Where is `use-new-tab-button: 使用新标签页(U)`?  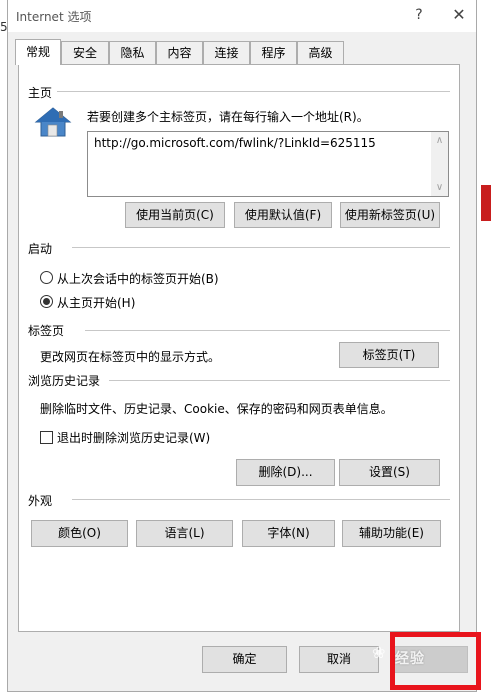
use-new-tab-button: 使用新标签页(U) is located at coordinates (390, 215).